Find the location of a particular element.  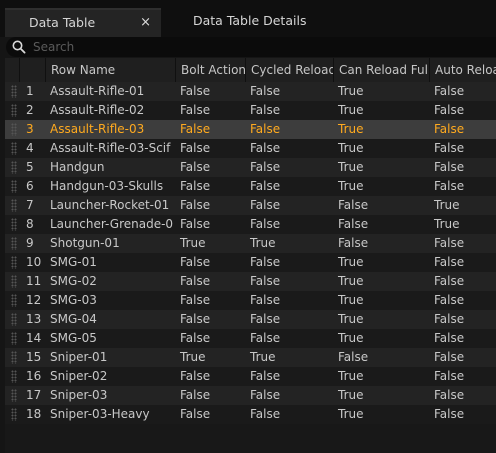

row-name-cell: SMG-02 is located at coordinates (73, 281).